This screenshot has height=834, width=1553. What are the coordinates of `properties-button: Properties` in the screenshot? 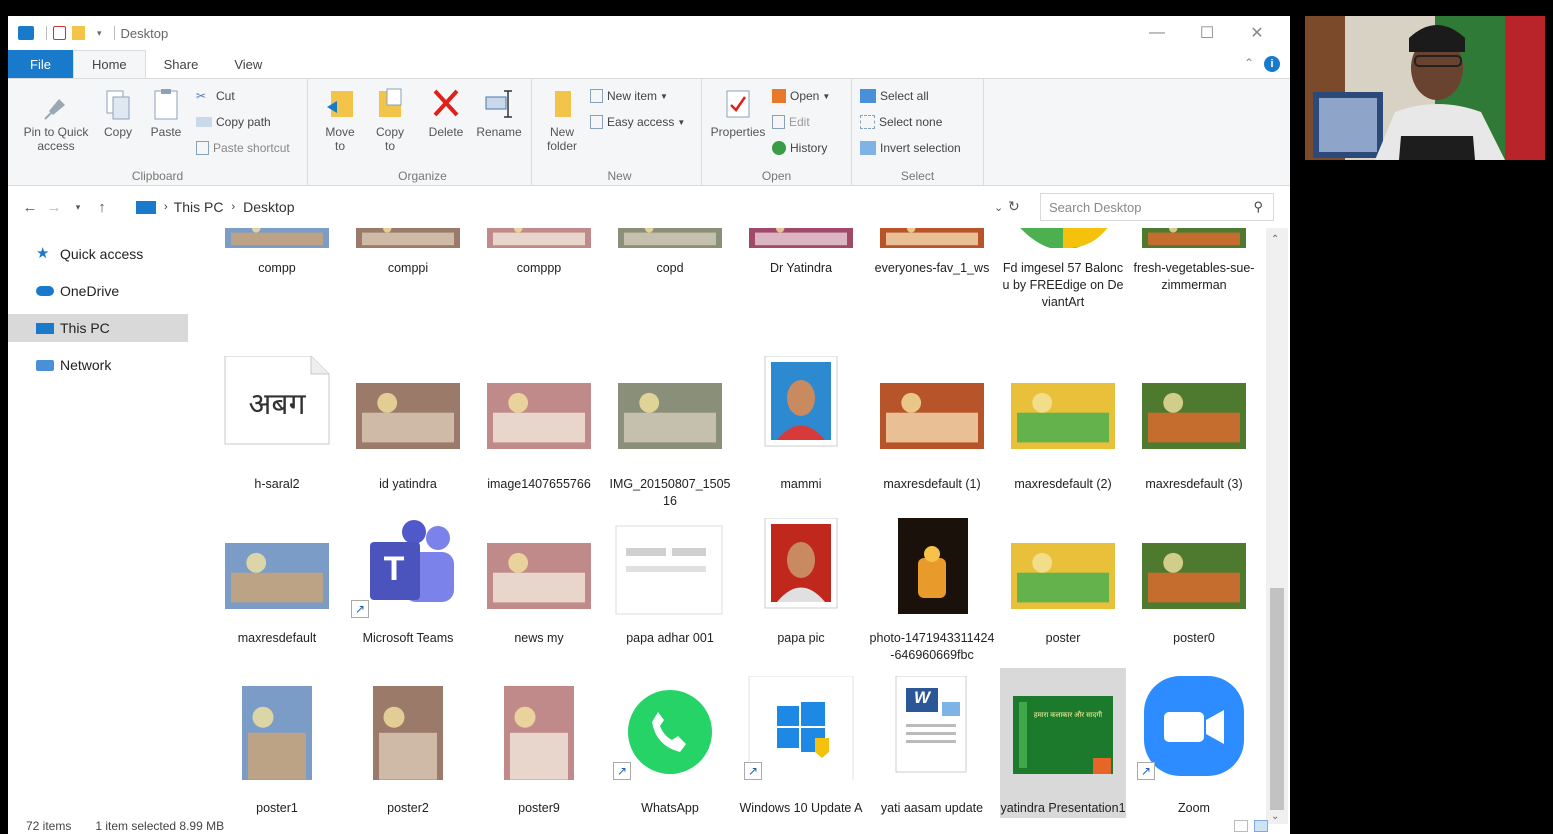 It's located at (738, 113).